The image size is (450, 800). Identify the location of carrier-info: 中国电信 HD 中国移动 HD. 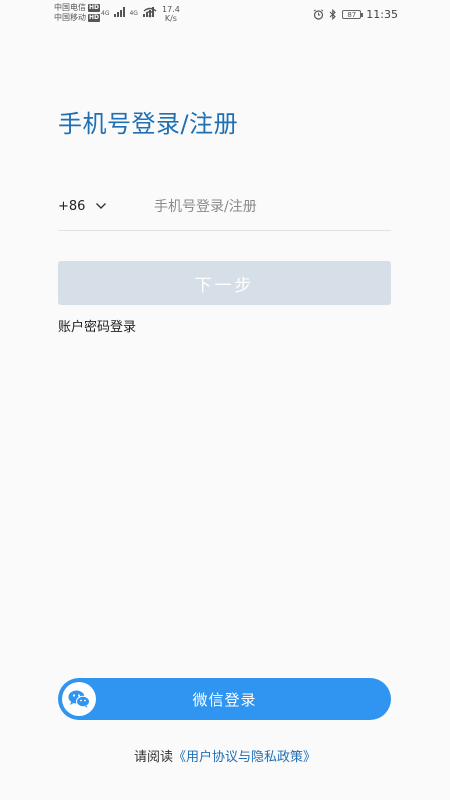
(77, 13).